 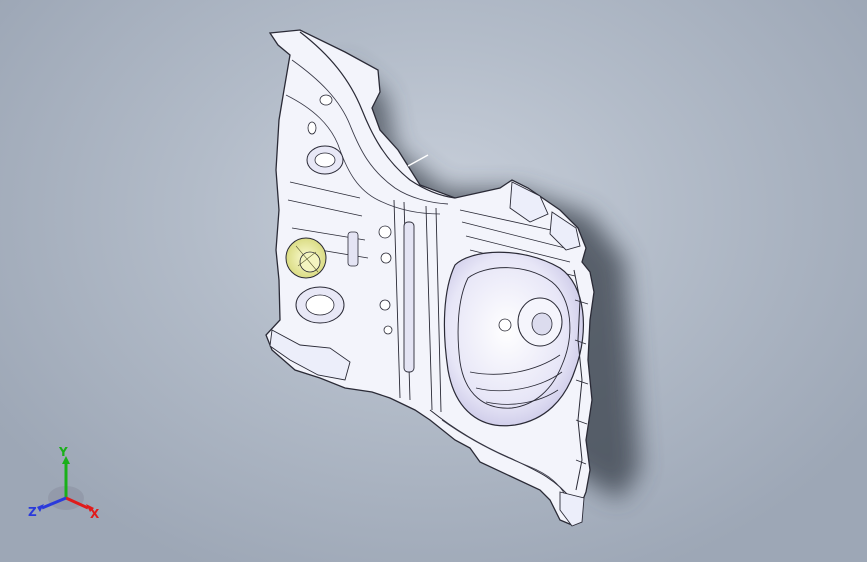 I want to click on lower-left-hole-c, so click(x=385, y=232).